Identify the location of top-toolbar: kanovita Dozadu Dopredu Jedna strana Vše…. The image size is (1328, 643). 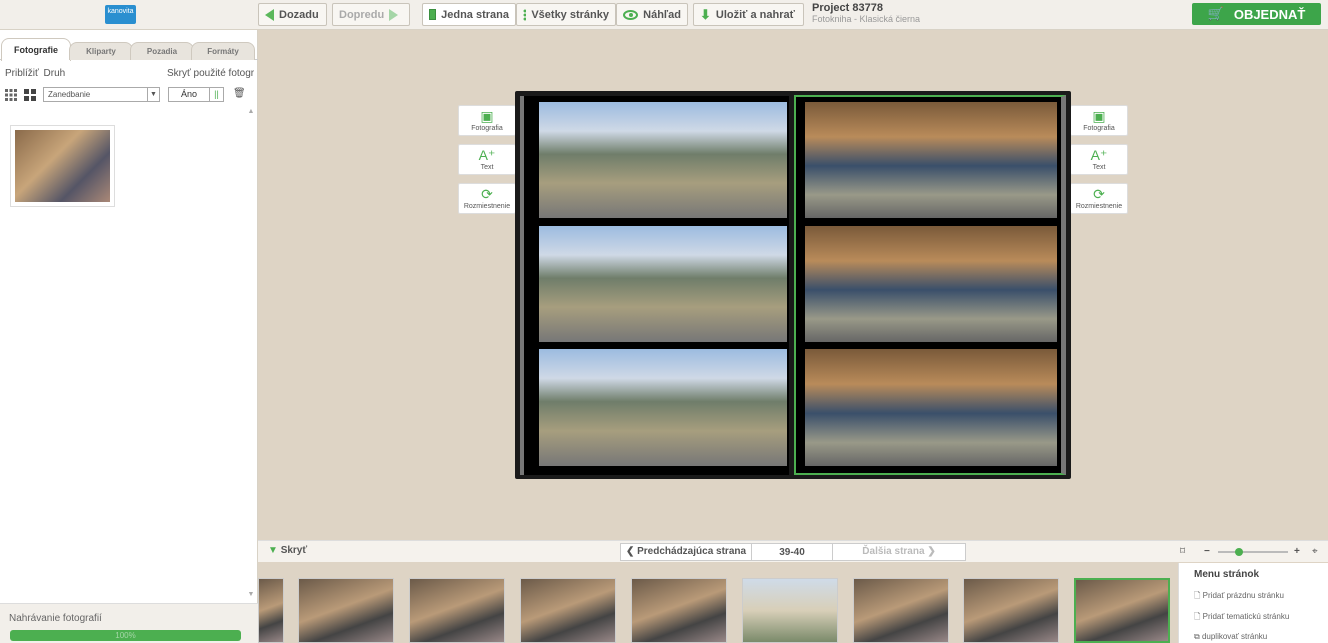
(664, 15).